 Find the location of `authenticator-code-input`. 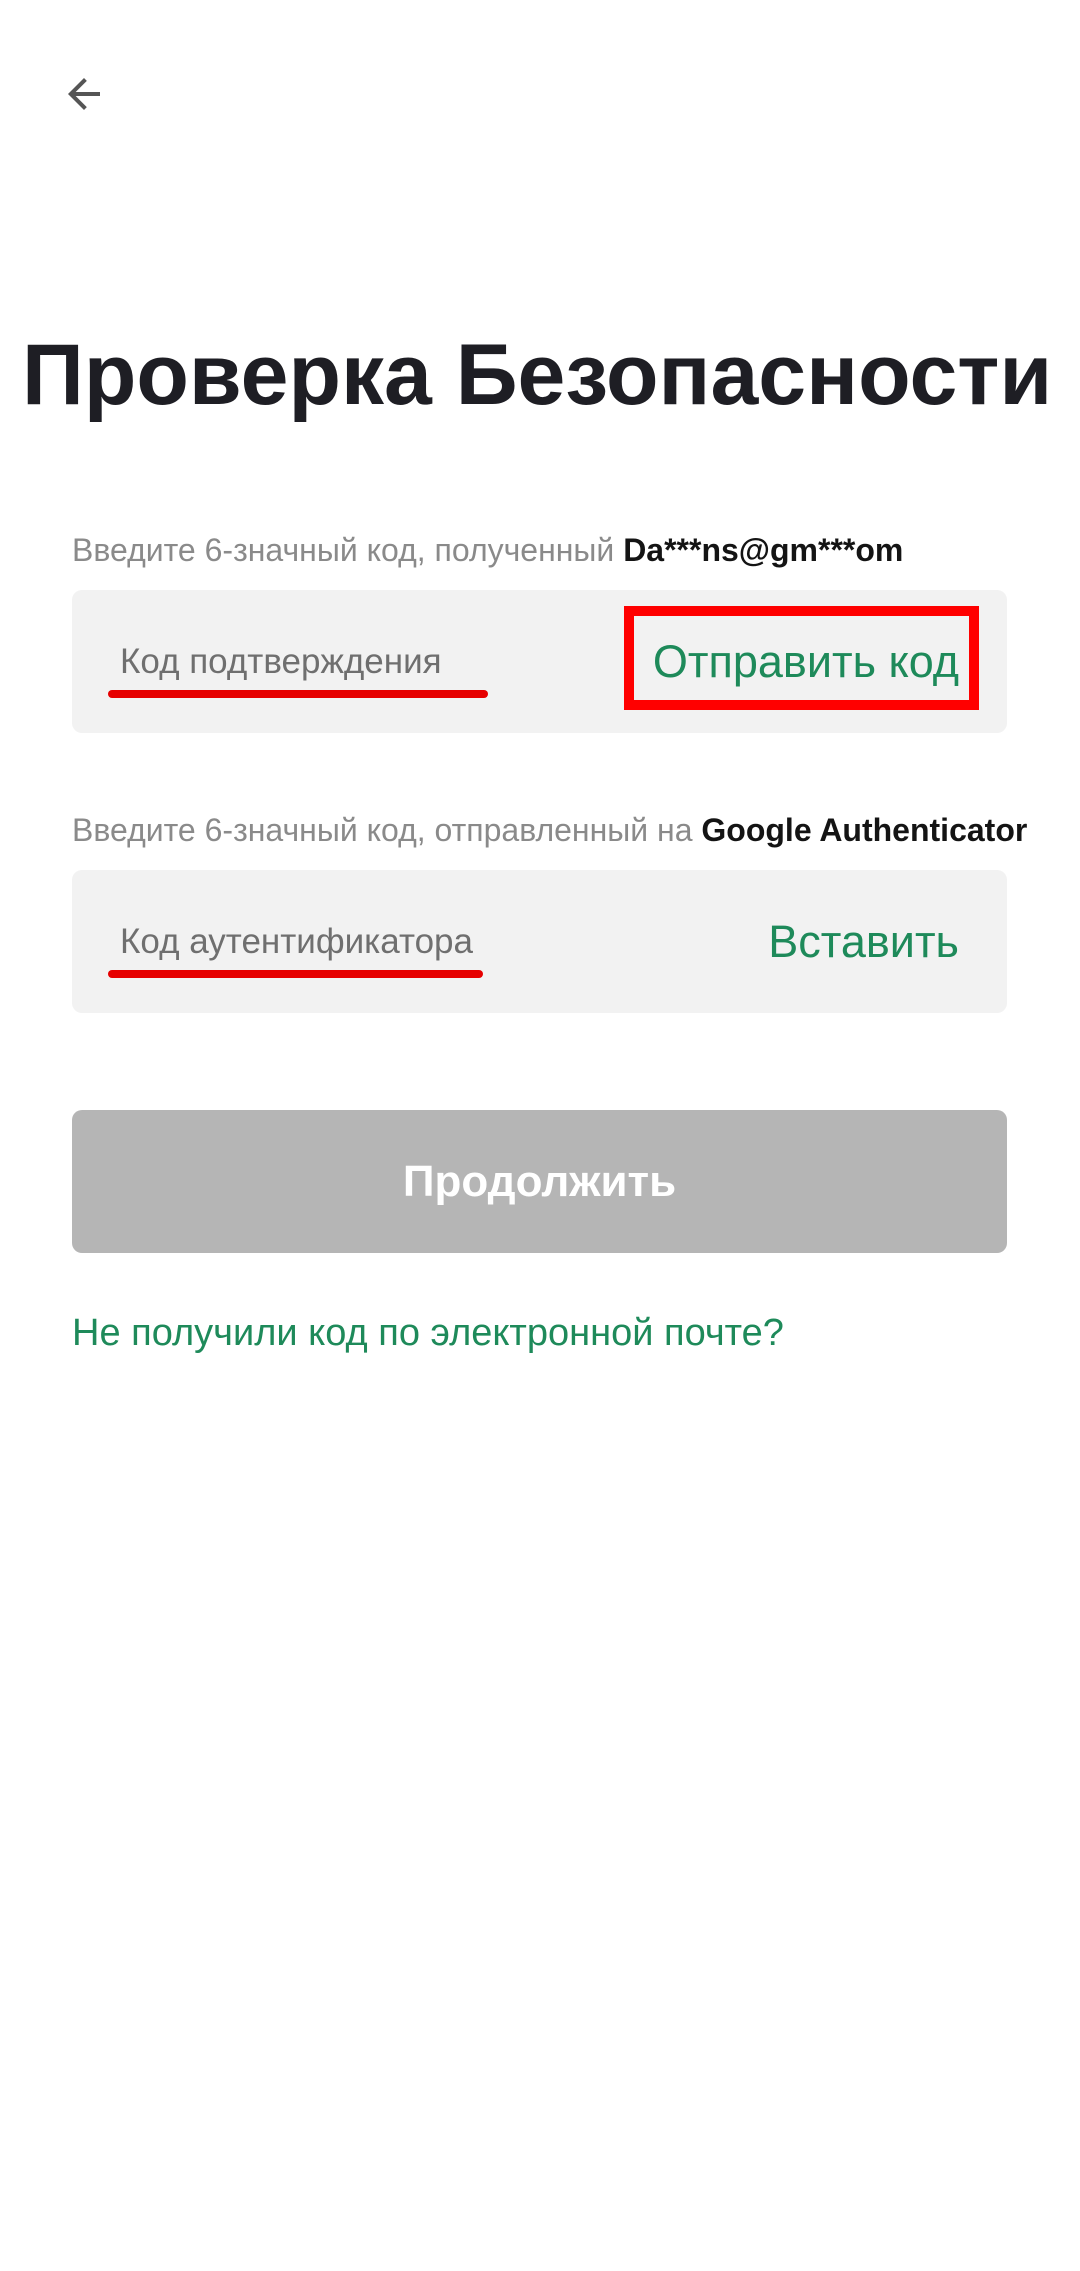

authenticator-code-input is located at coordinates (380, 942).